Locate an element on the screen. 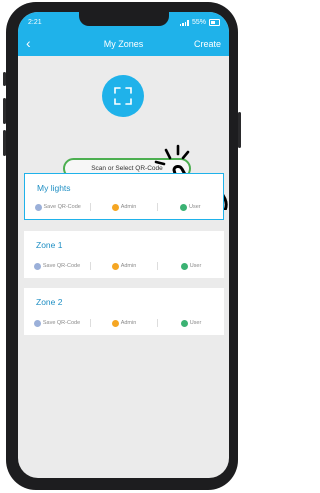 The width and height of the screenshot is (320, 493). battery-icon is located at coordinates (214, 22).